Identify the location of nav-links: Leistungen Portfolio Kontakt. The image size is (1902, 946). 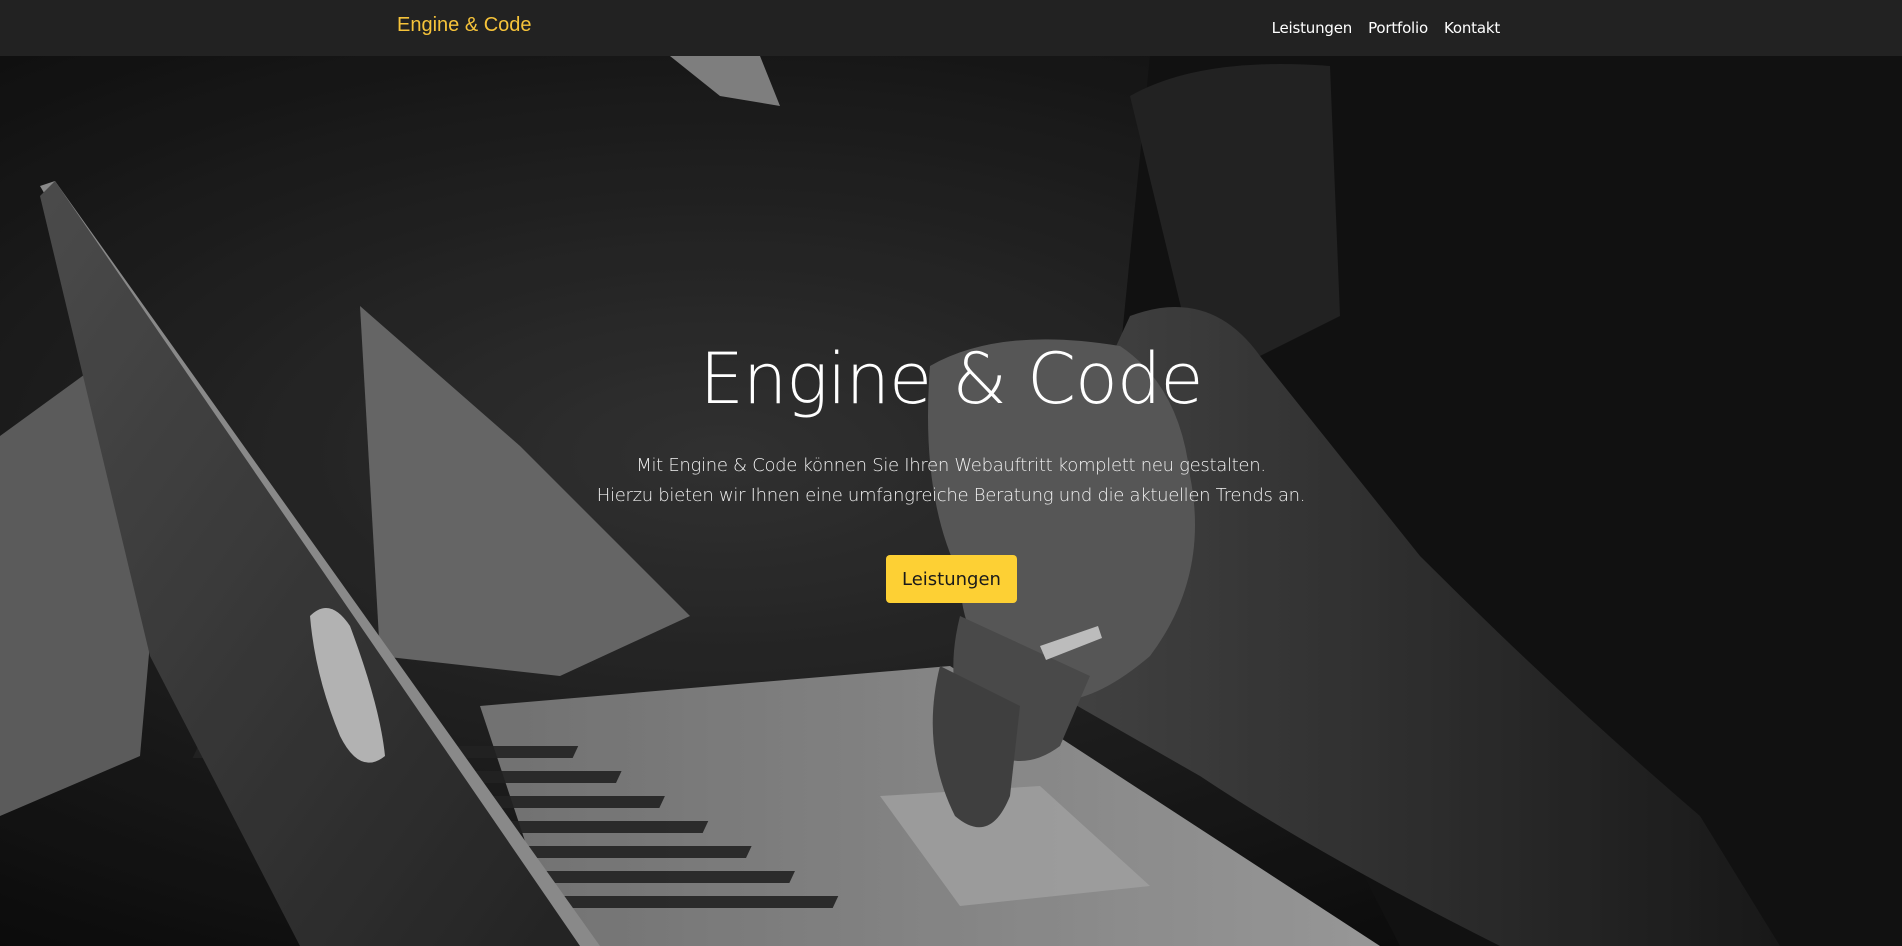
(1386, 28).